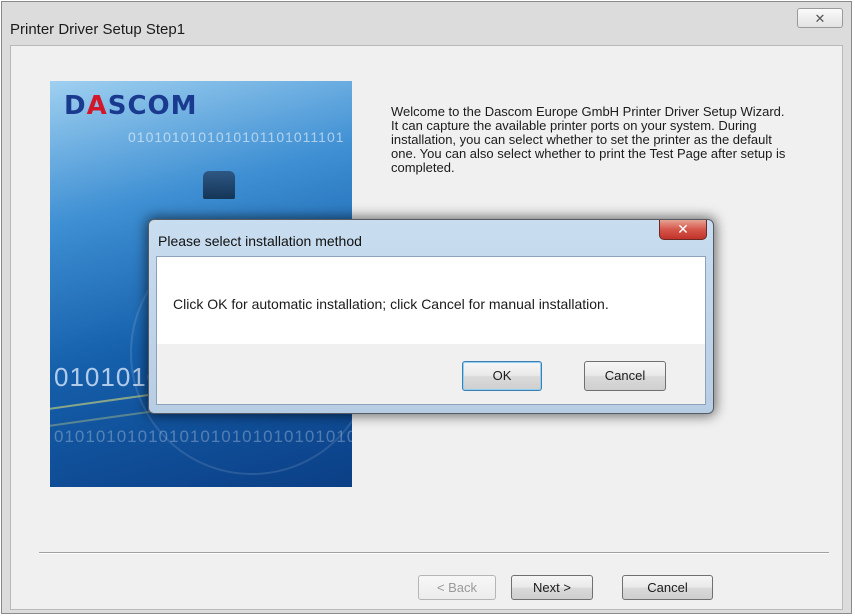  What do you see at coordinates (260, 241) in the screenshot?
I see `dialog-title: Please select installation method` at bounding box center [260, 241].